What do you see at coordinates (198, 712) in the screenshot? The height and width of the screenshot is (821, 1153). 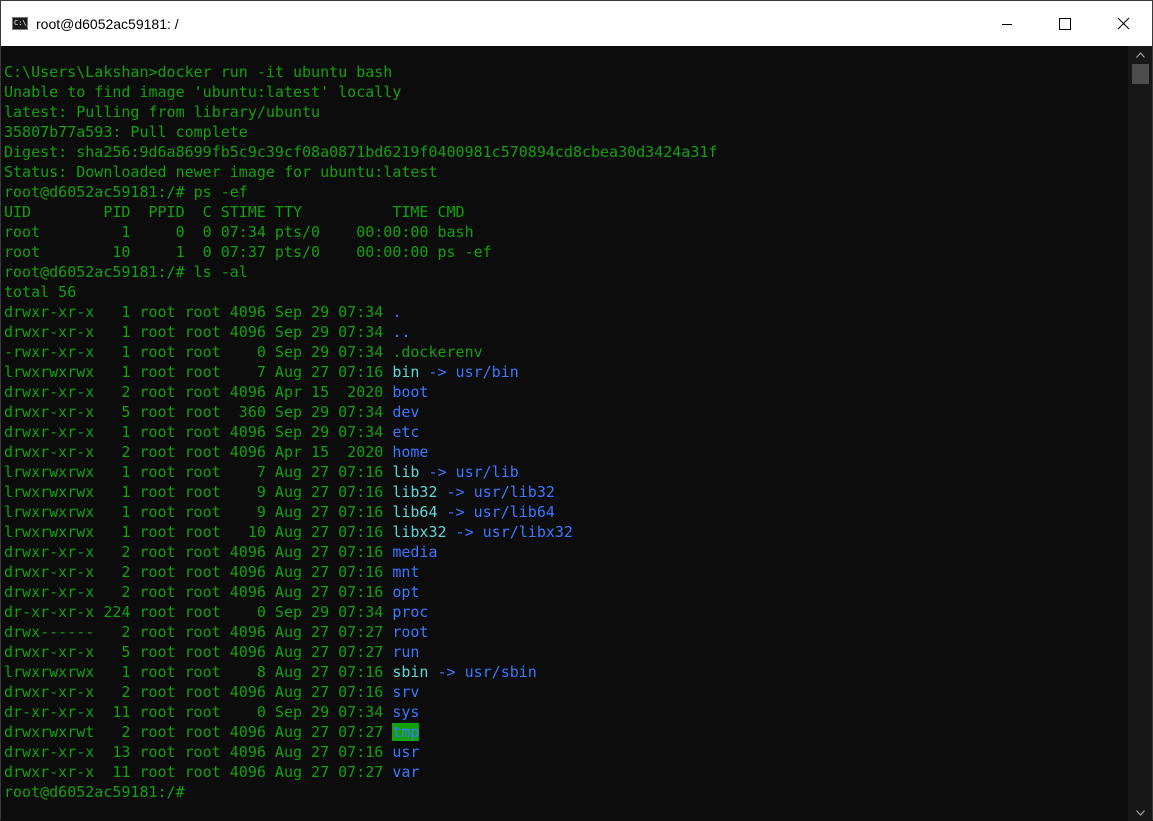 I see `listing-meta: dr-xr-xr-x 11 root root 0 Sep 29 07:34` at bounding box center [198, 712].